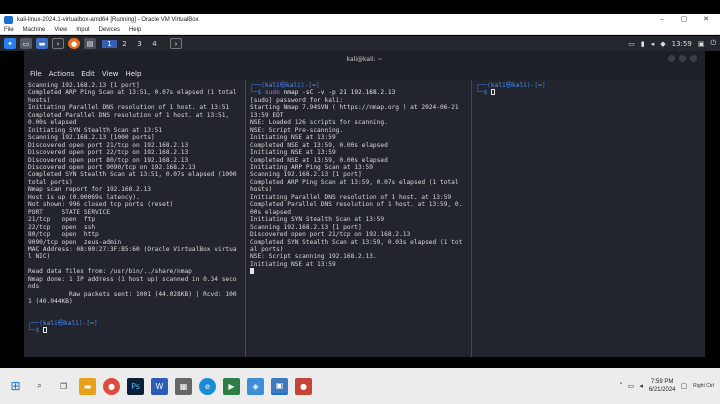 This screenshot has width=720, height=404. I want to click on word-icon: W, so click(159, 386).